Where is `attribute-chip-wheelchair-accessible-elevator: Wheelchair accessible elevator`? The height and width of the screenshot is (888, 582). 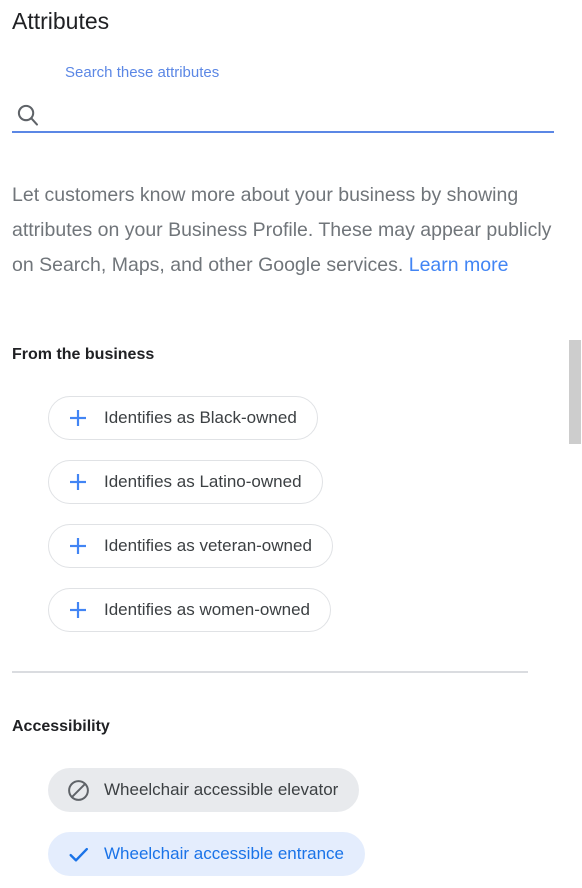
attribute-chip-wheelchair-accessible-elevator: Wheelchair accessible elevator is located at coordinates (204, 790).